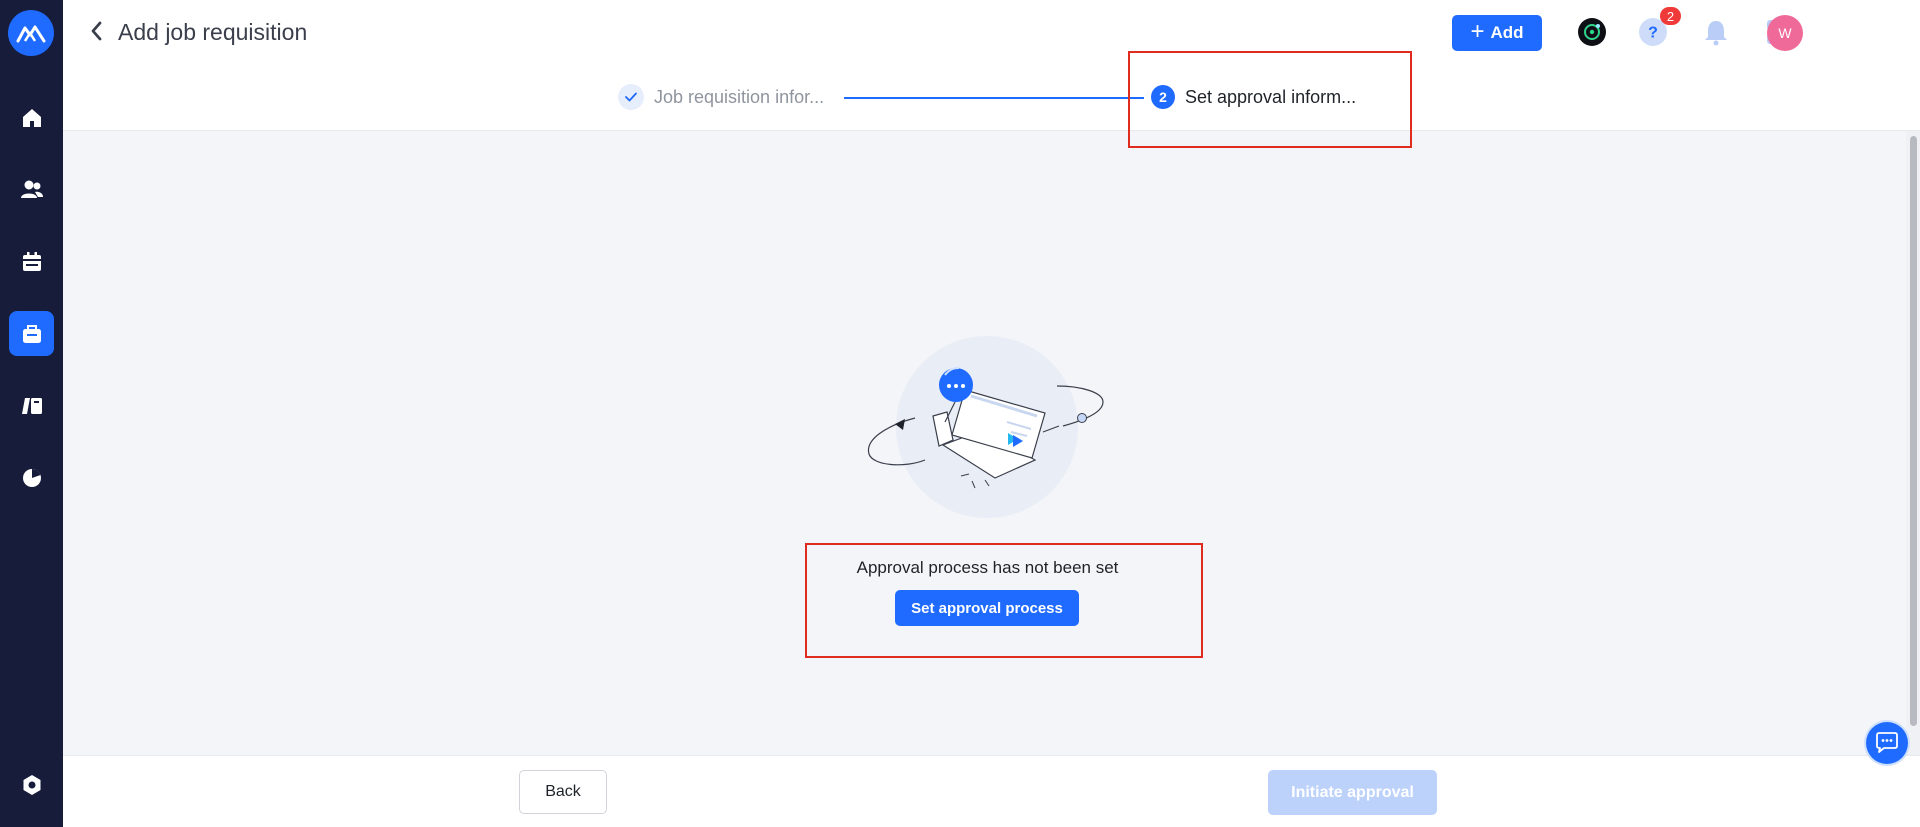 This screenshot has width=1920, height=827. I want to click on sidebar-item-reports, so click(31, 477).